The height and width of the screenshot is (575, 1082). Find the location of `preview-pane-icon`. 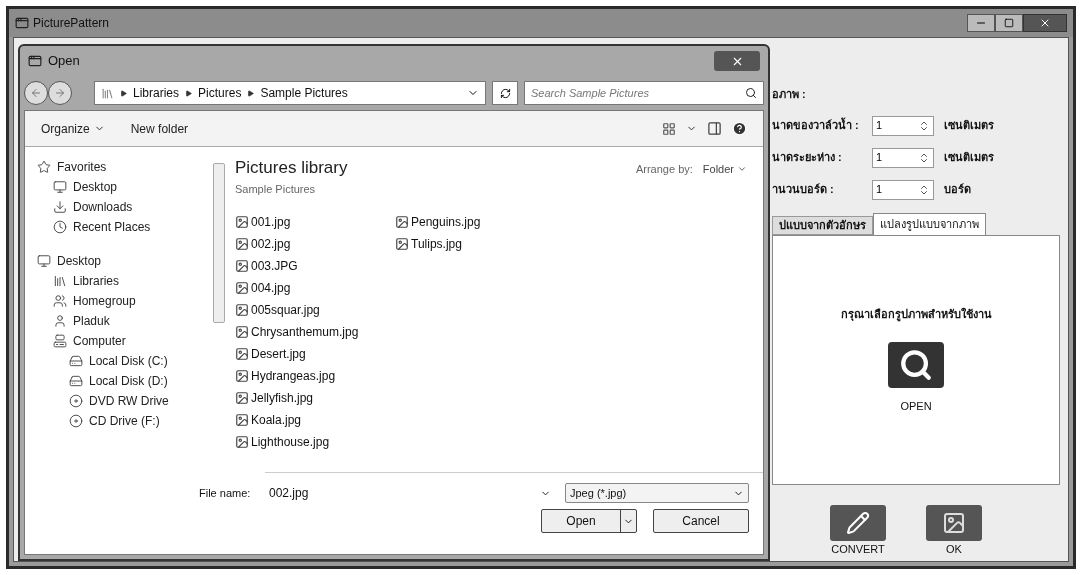

preview-pane-icon is located at coordinates (714, 128).